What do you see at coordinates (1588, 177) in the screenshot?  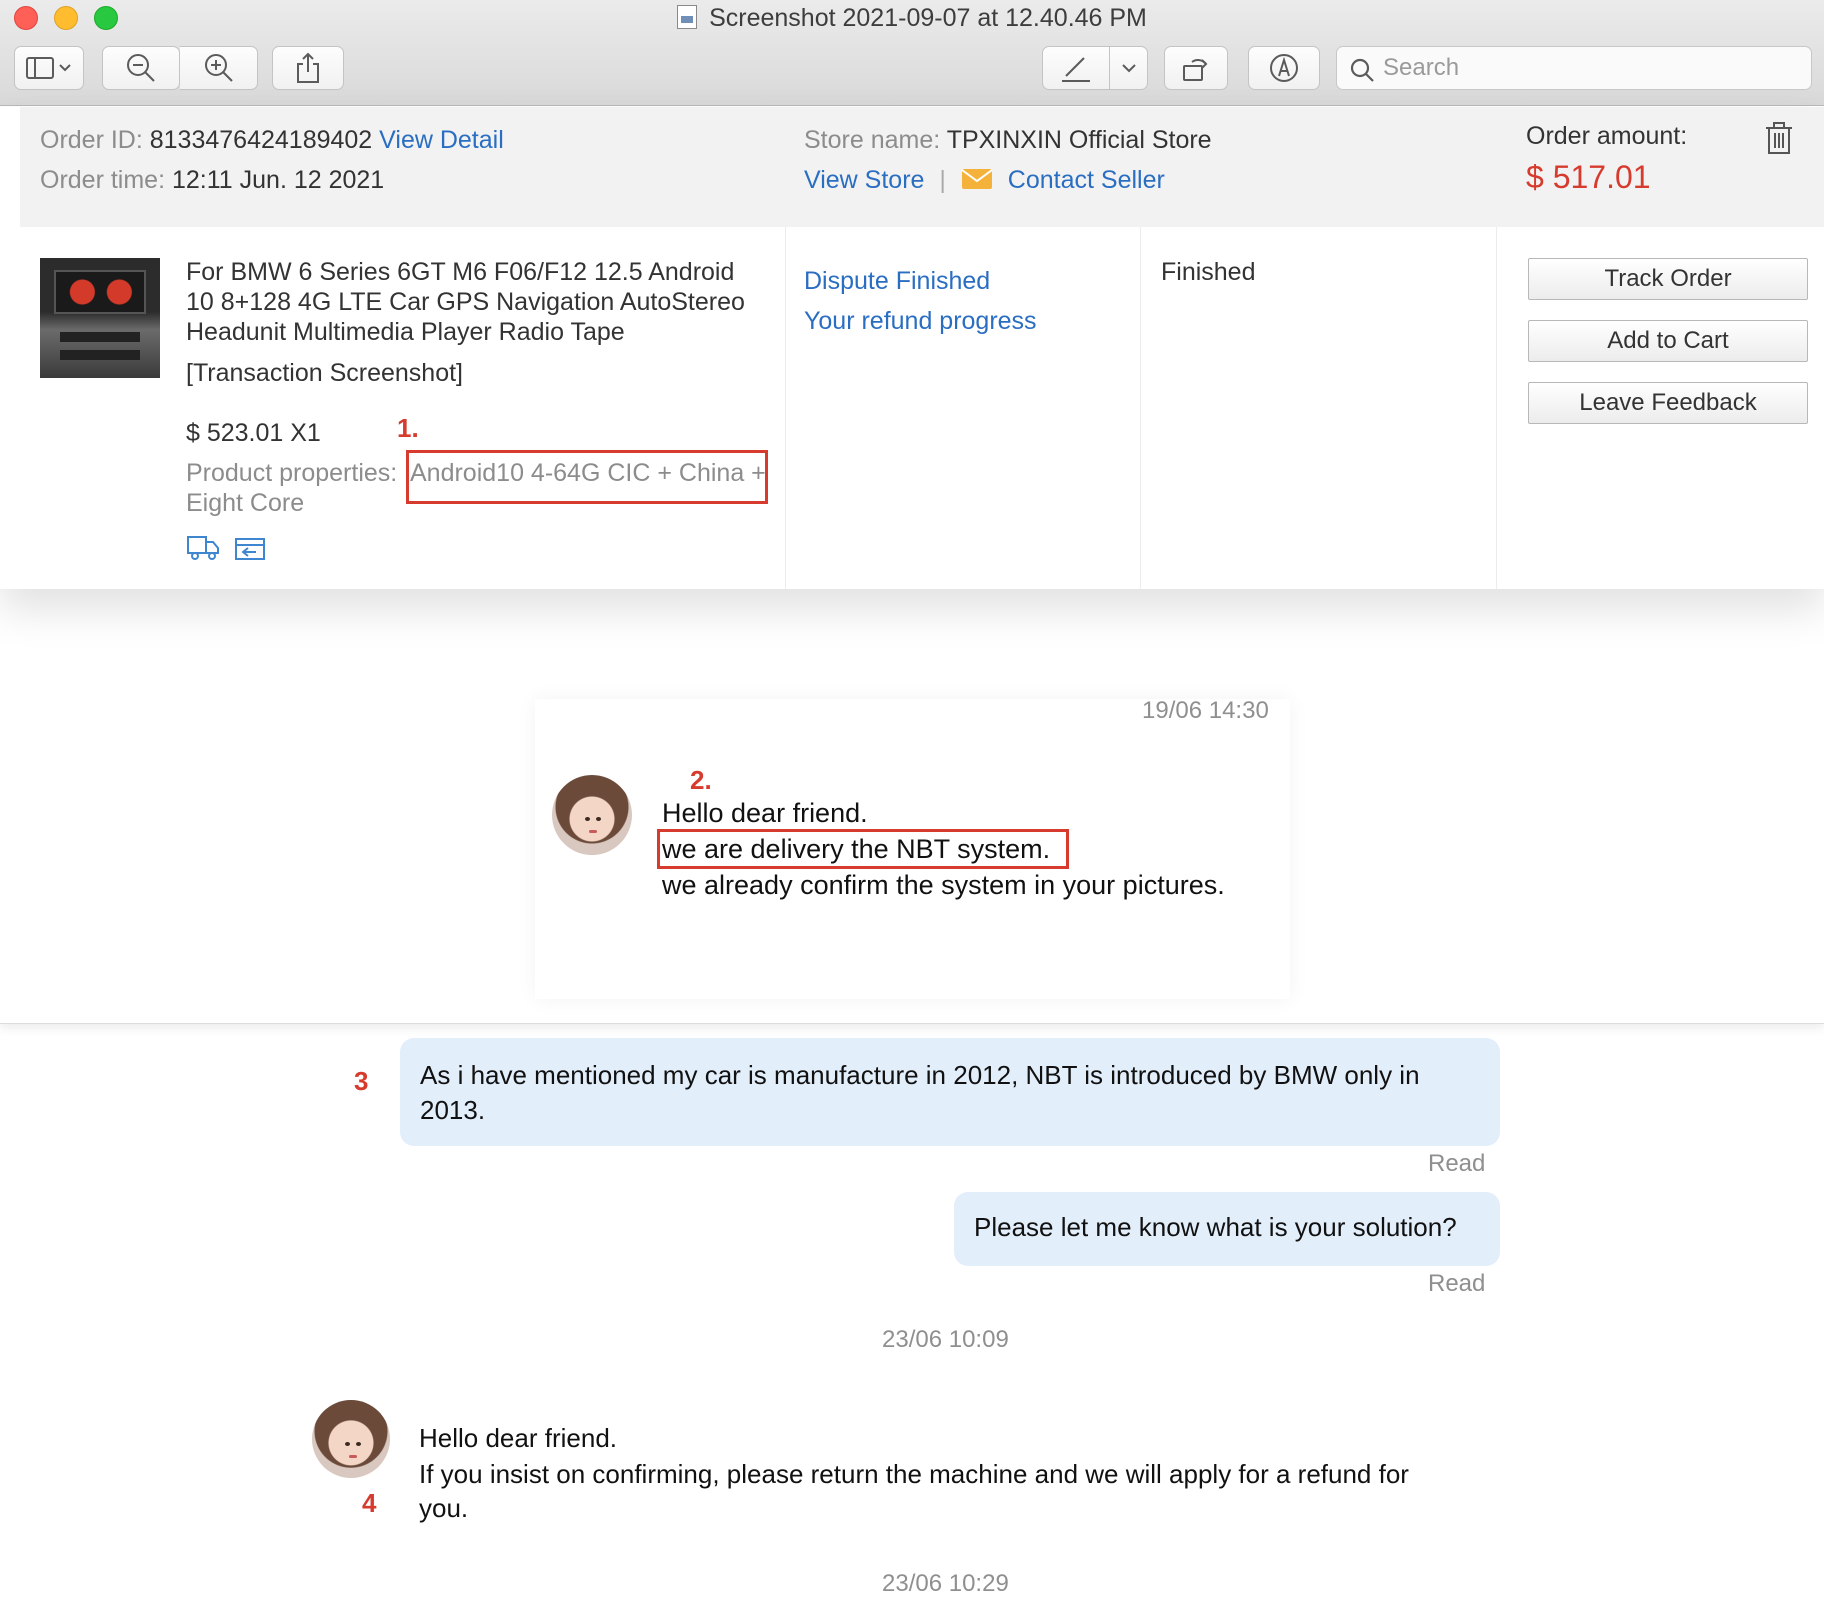 I see `order-amount: $ 517.01` at bounding box center [1588, 177].